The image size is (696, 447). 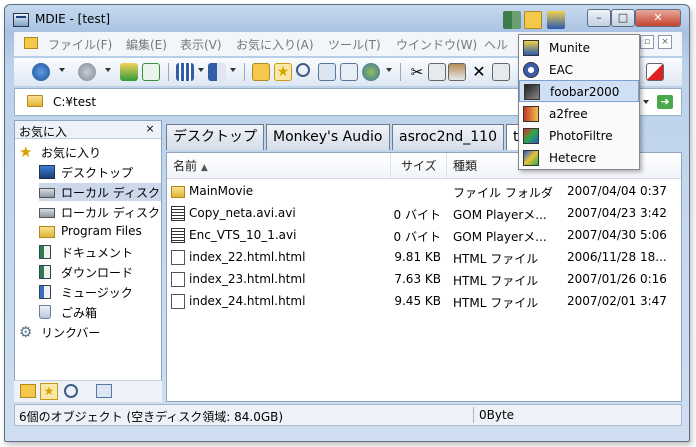 What do you see at coordinates (108, 70) in the screenshot?
I see `forward-dropdown-icon` at bounding box center [108, 70].